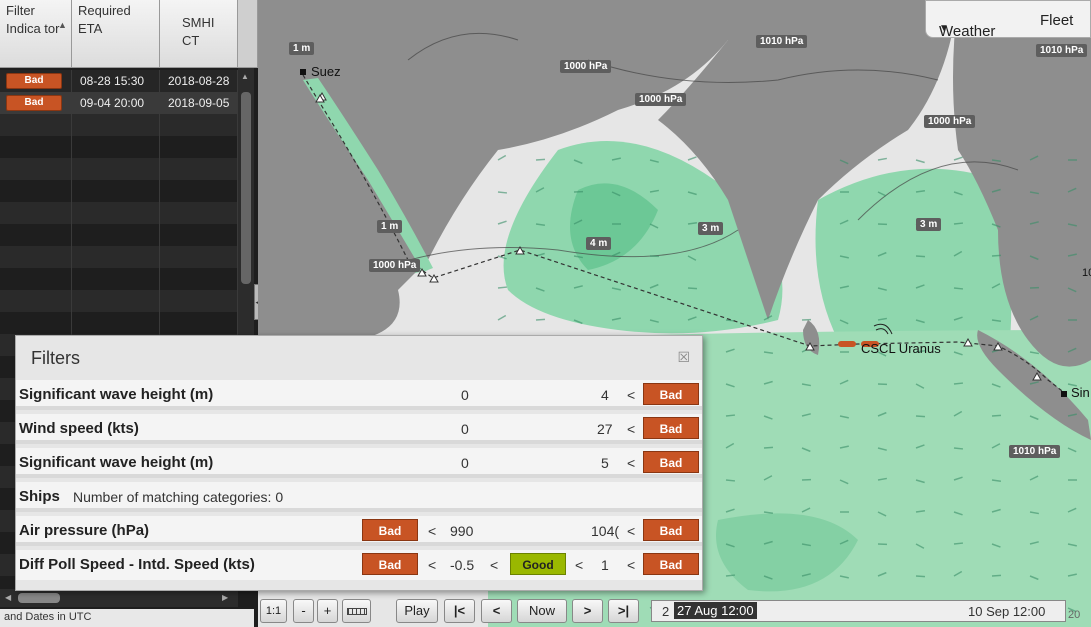 This screenshot has width=1091, height=627. Describe the element at coordinates (459, 611) in the screenshot. I see `first-frame-button: |<` at that location.